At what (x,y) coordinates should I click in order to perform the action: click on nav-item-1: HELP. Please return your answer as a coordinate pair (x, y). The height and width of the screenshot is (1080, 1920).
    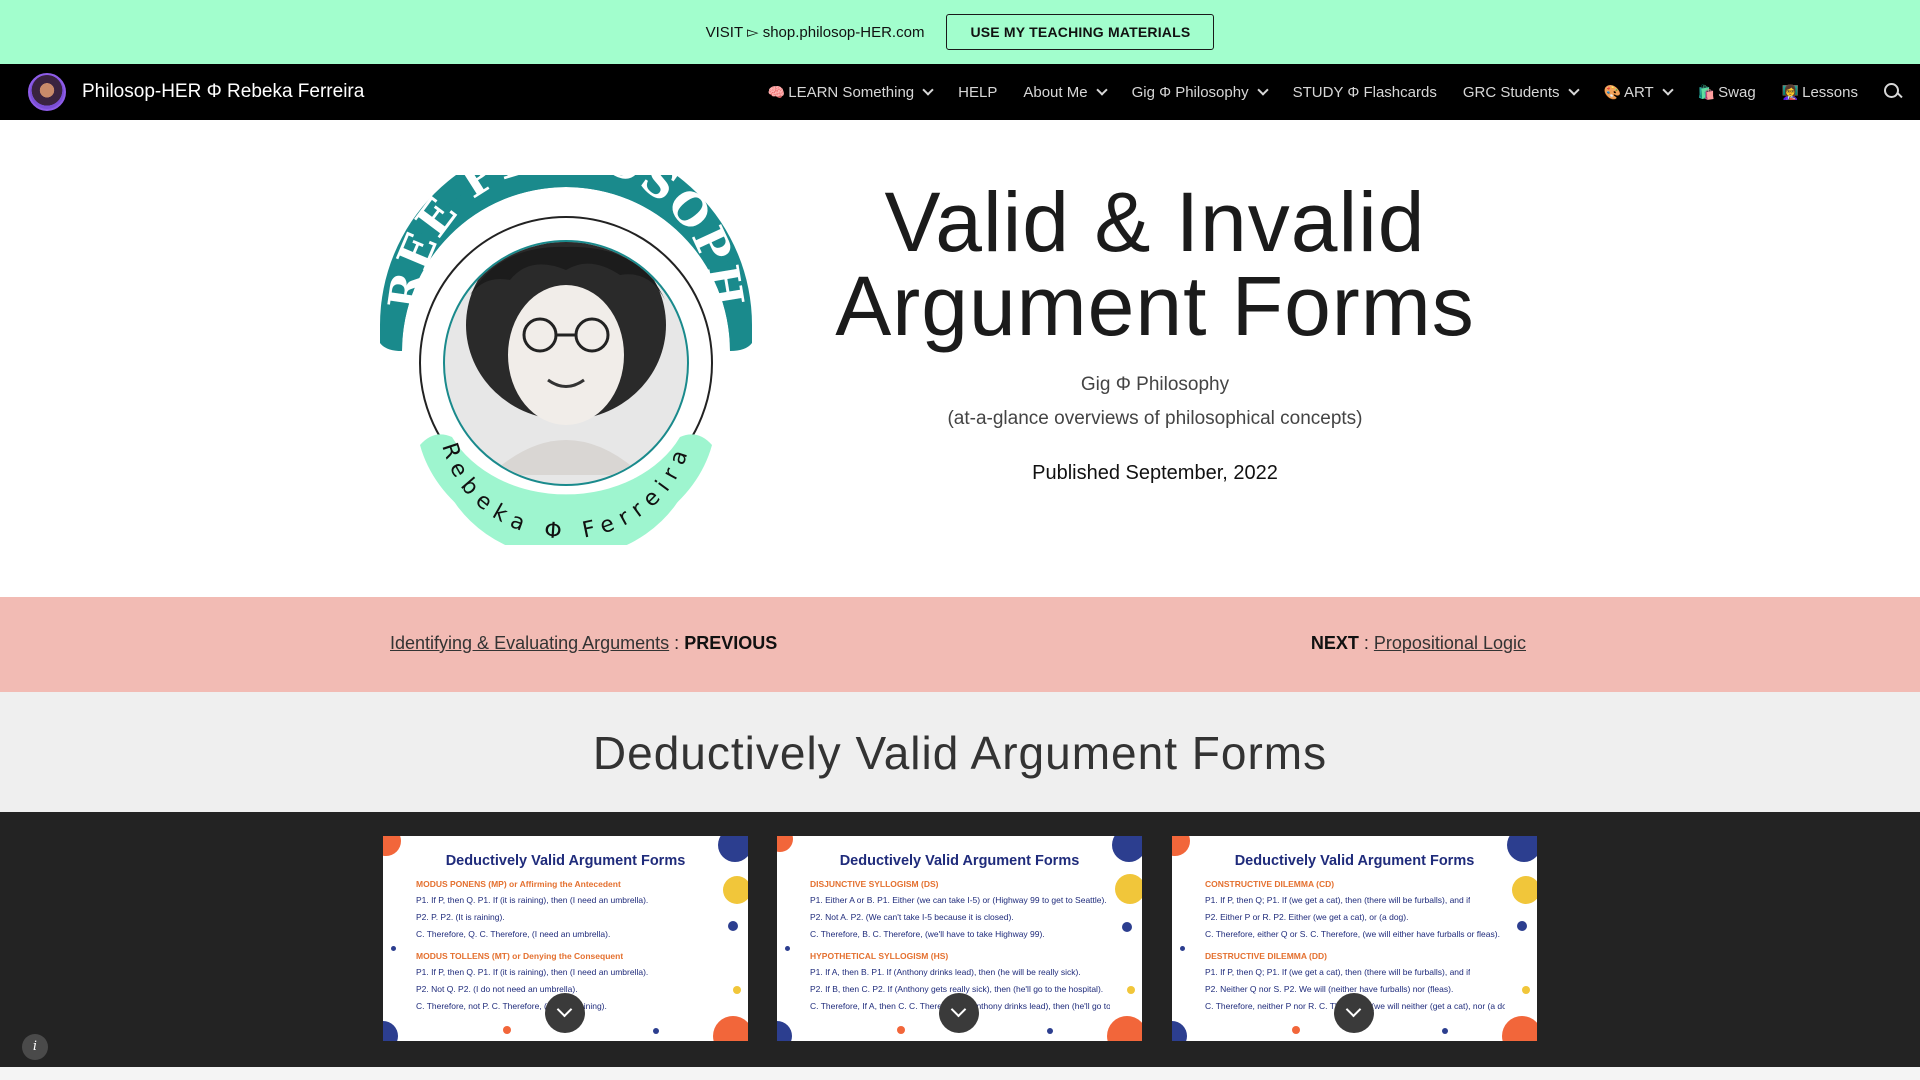
    Looking at the image, I should click on (977, 92).